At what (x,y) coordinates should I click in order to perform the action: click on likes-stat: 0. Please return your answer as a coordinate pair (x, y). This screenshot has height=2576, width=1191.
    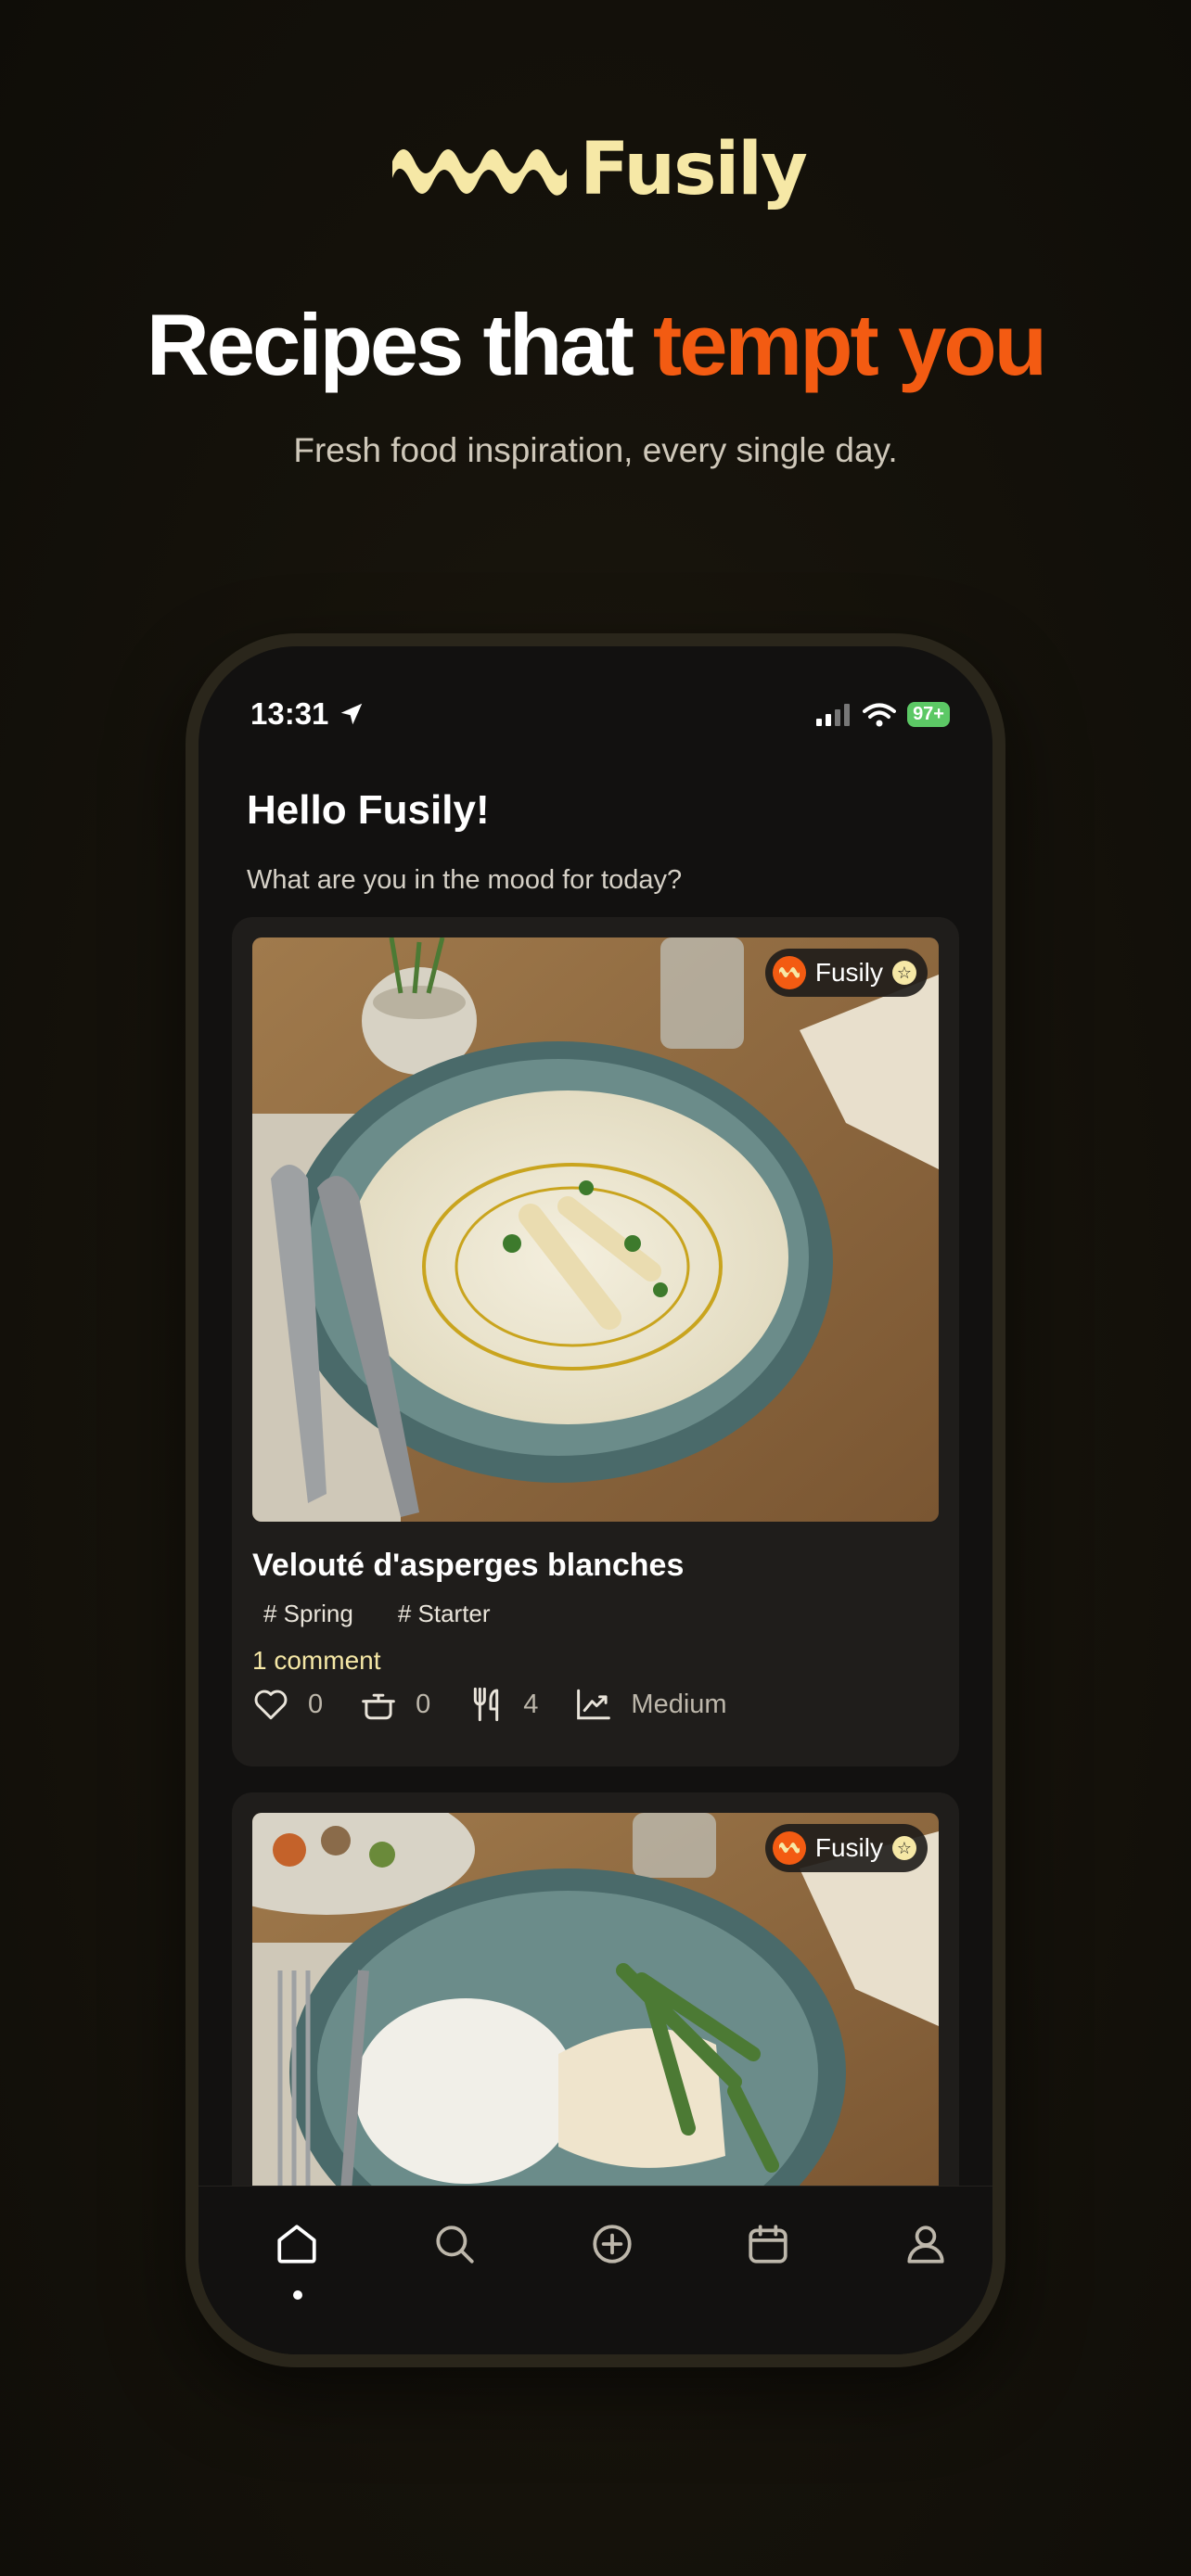
    Looking at the image, I should click on (287, 1705).